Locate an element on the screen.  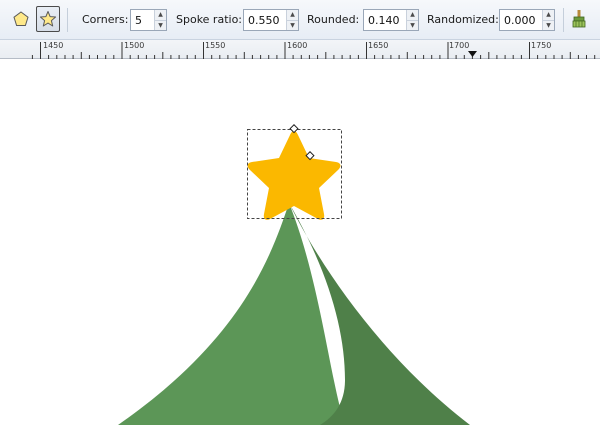
polygon-mode-button is located at coordinates (21, 19).